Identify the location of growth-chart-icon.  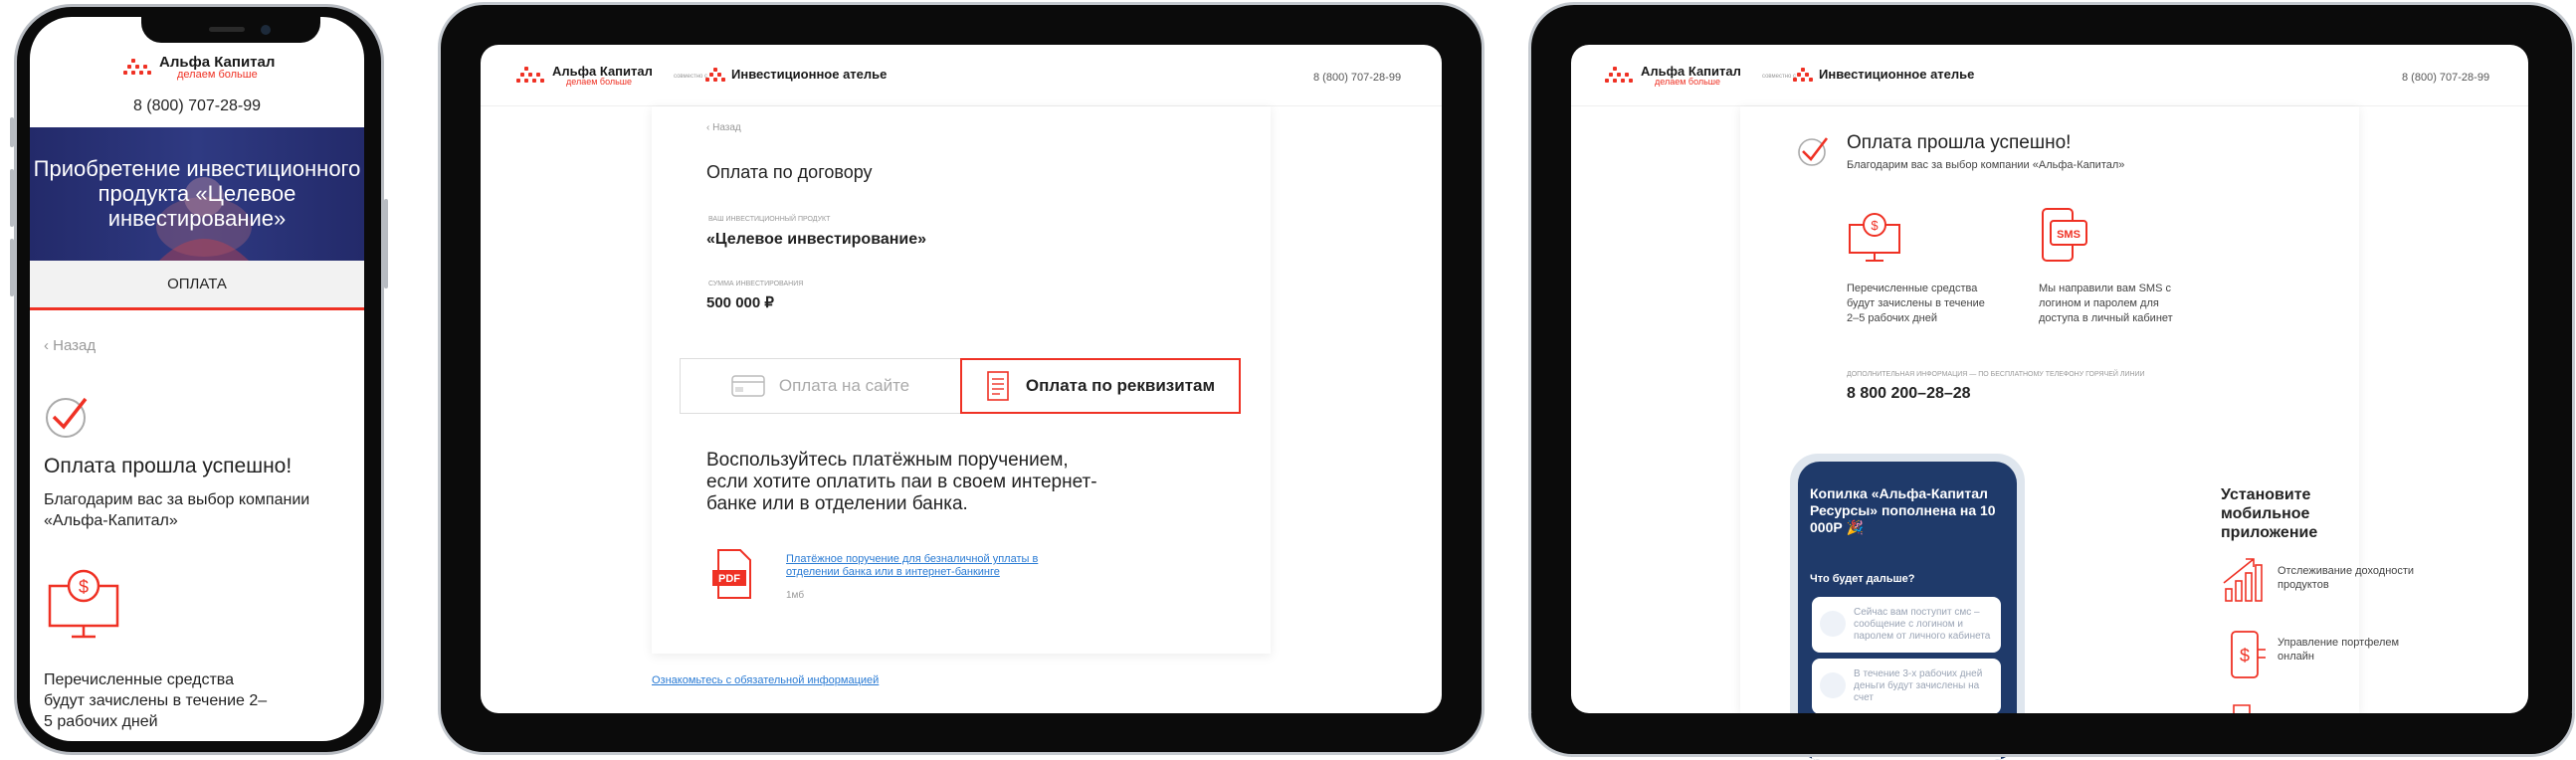
(2243, 580).